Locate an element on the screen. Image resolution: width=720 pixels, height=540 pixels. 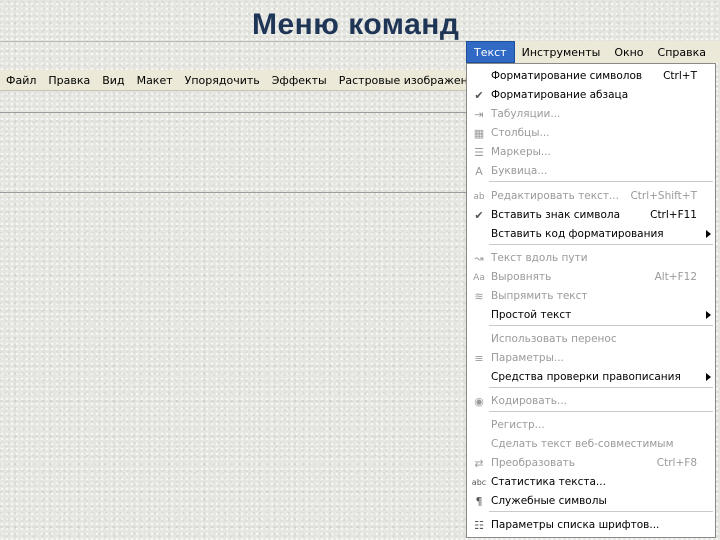
menu-item-label: Простой текст is located at coordinates (531, 315).